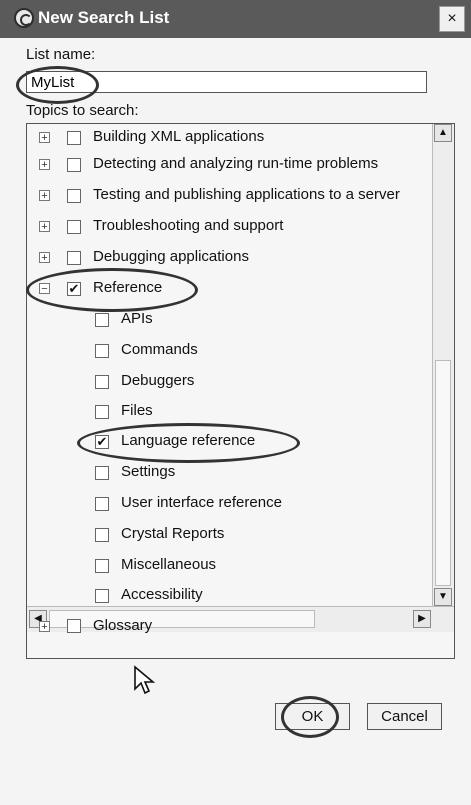  What do you see at coordinates (201, 502) in the screenshot?
I see `tree-item-label: User interface reference` at bounding box center [201, 502].